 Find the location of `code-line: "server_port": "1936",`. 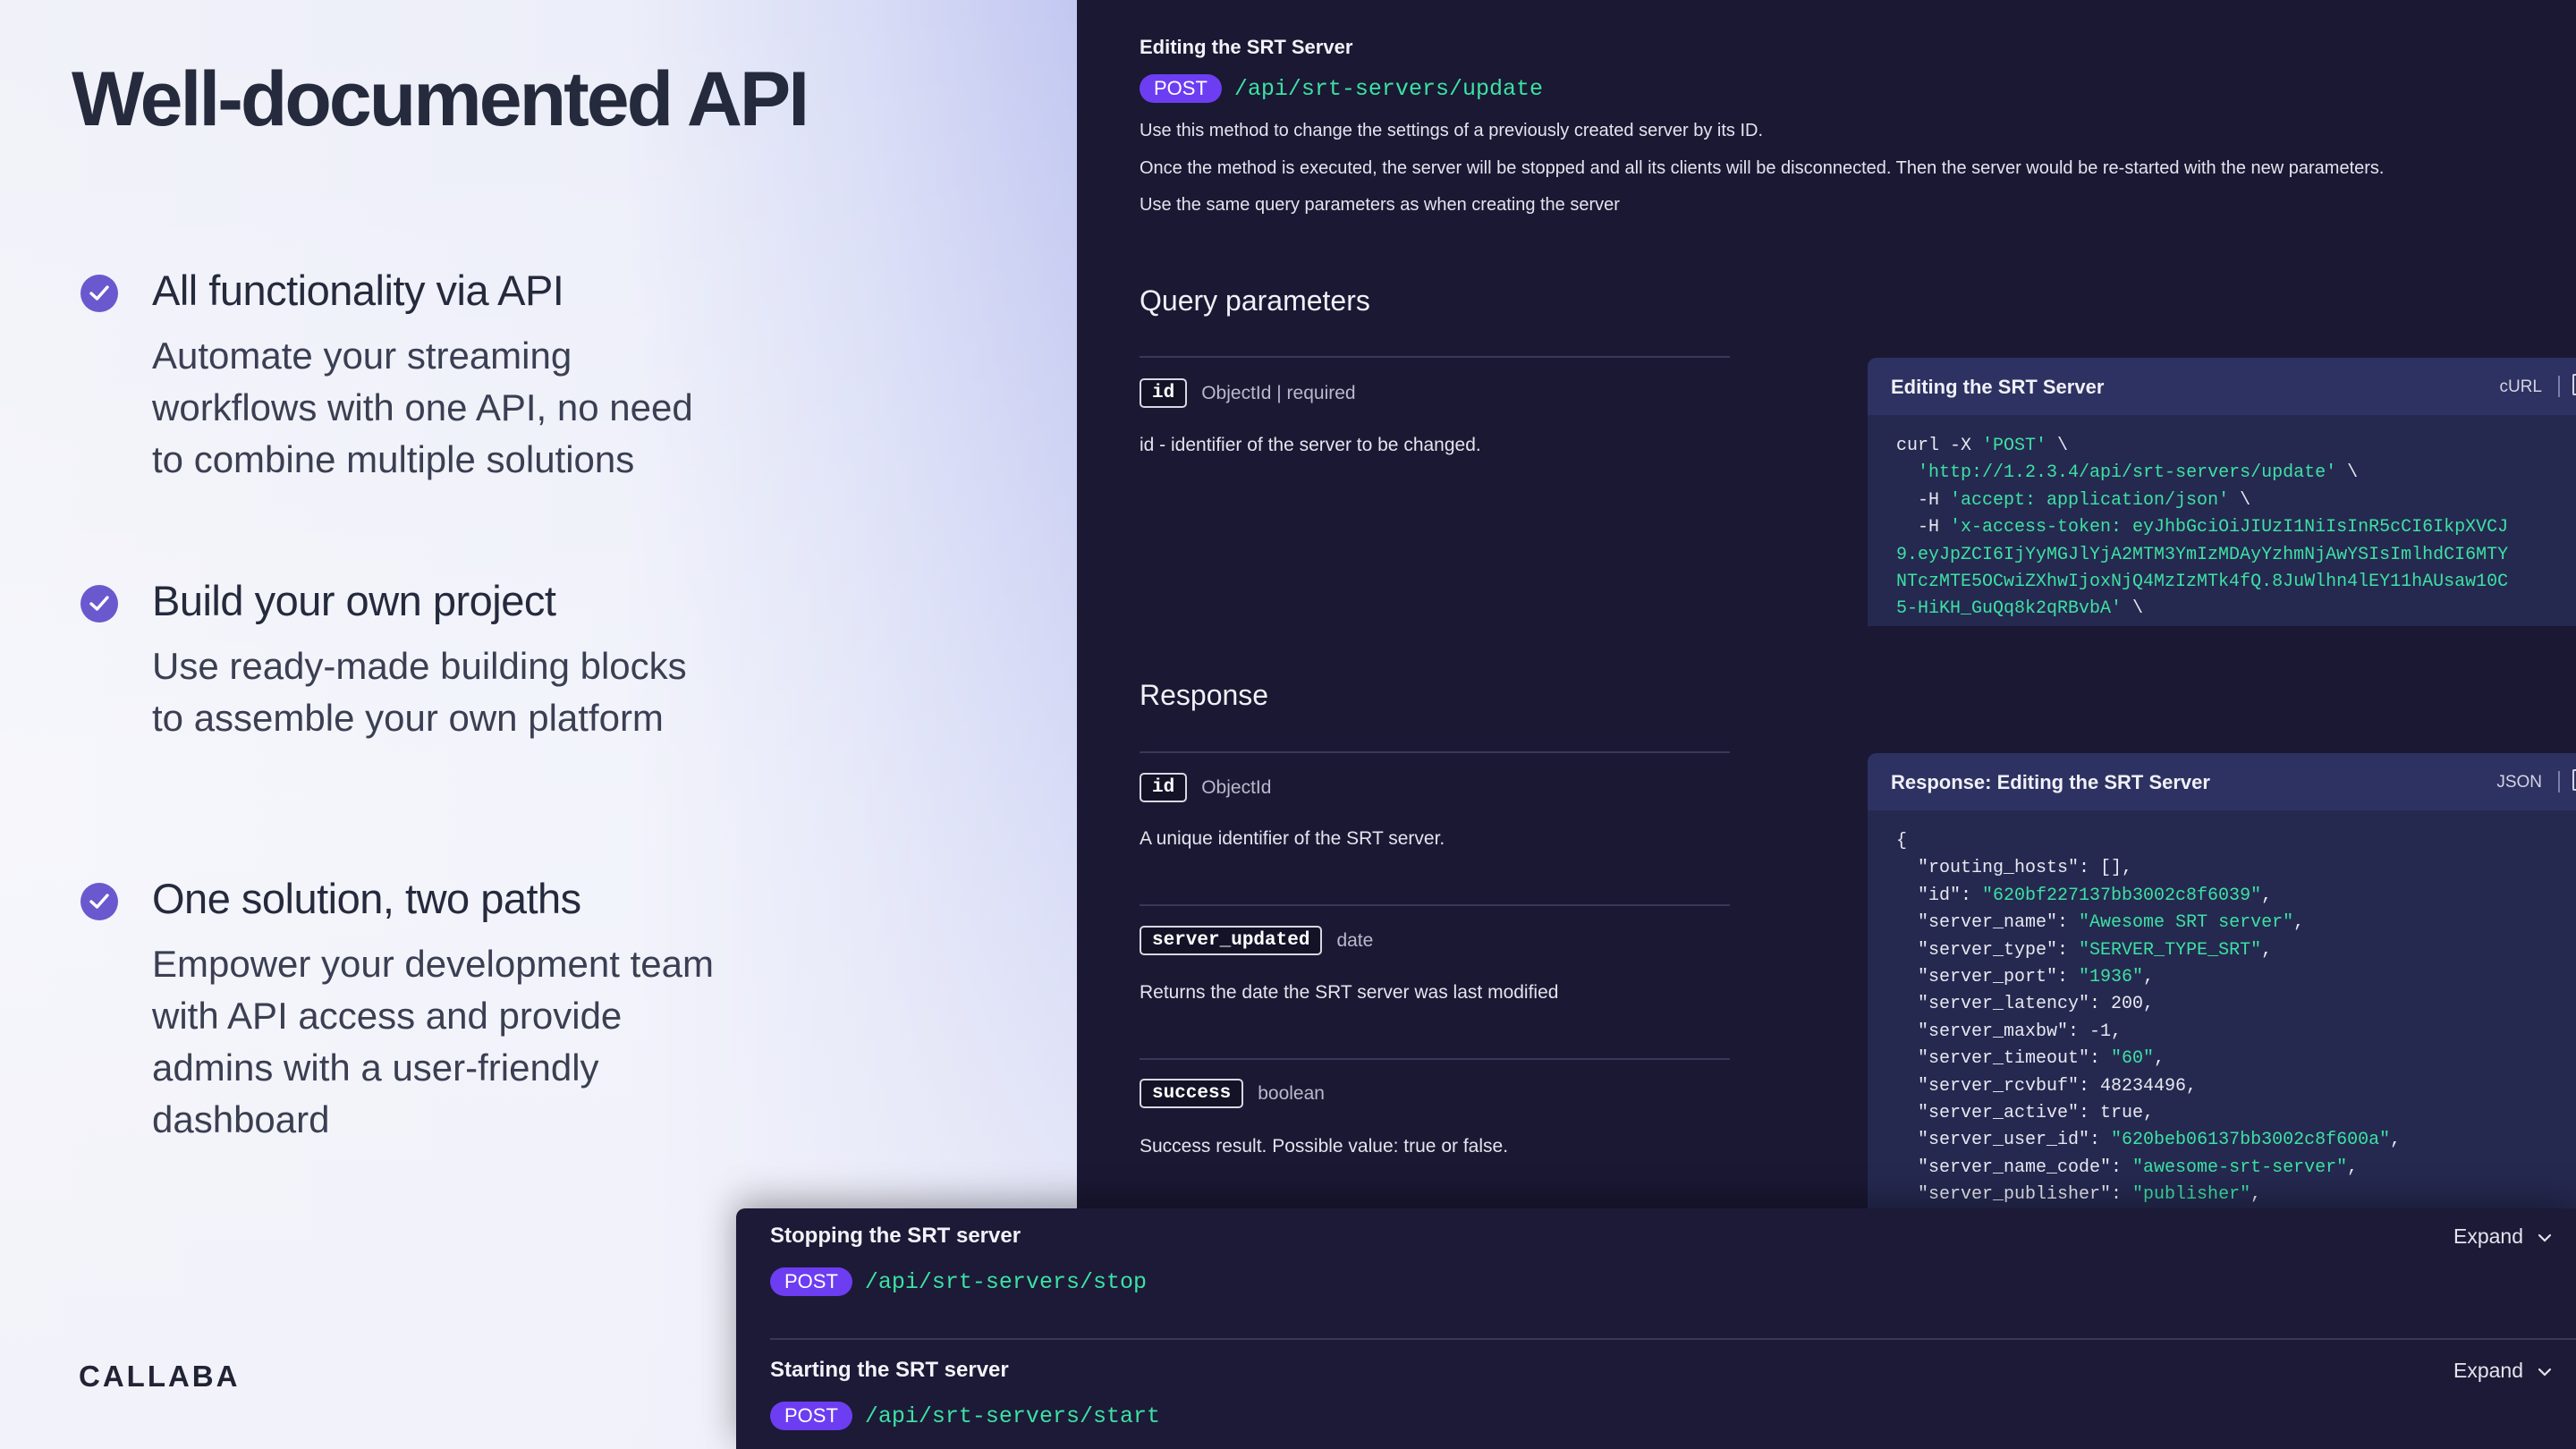

code-line: "server_port": "1936", is located at coordinates (2025, 977).